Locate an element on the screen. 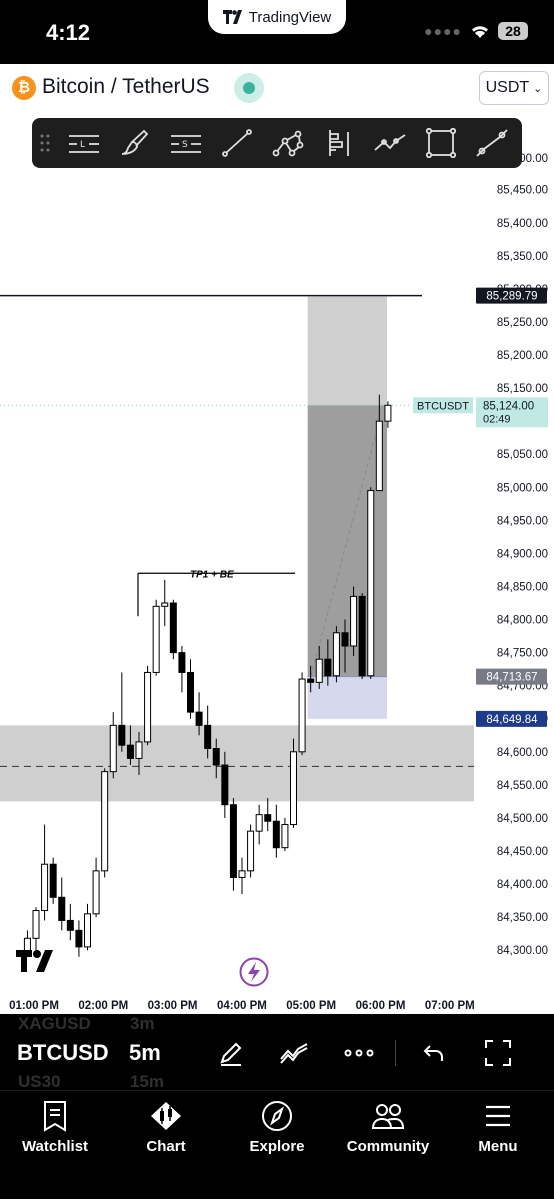 The height and width of the screenshot is (1199, 554). price-axis-label: 85,400.00 is located at coordinates (522, 224).